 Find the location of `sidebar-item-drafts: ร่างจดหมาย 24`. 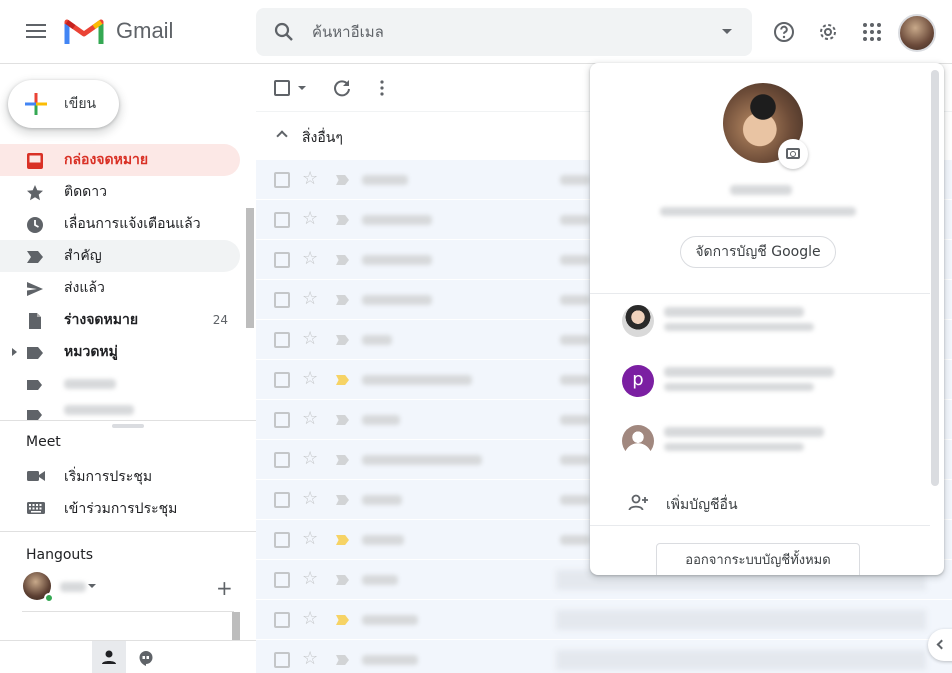

sidebar-item-drafts: ร่างจดหมาย 24 is located at coordinates (120, 320).